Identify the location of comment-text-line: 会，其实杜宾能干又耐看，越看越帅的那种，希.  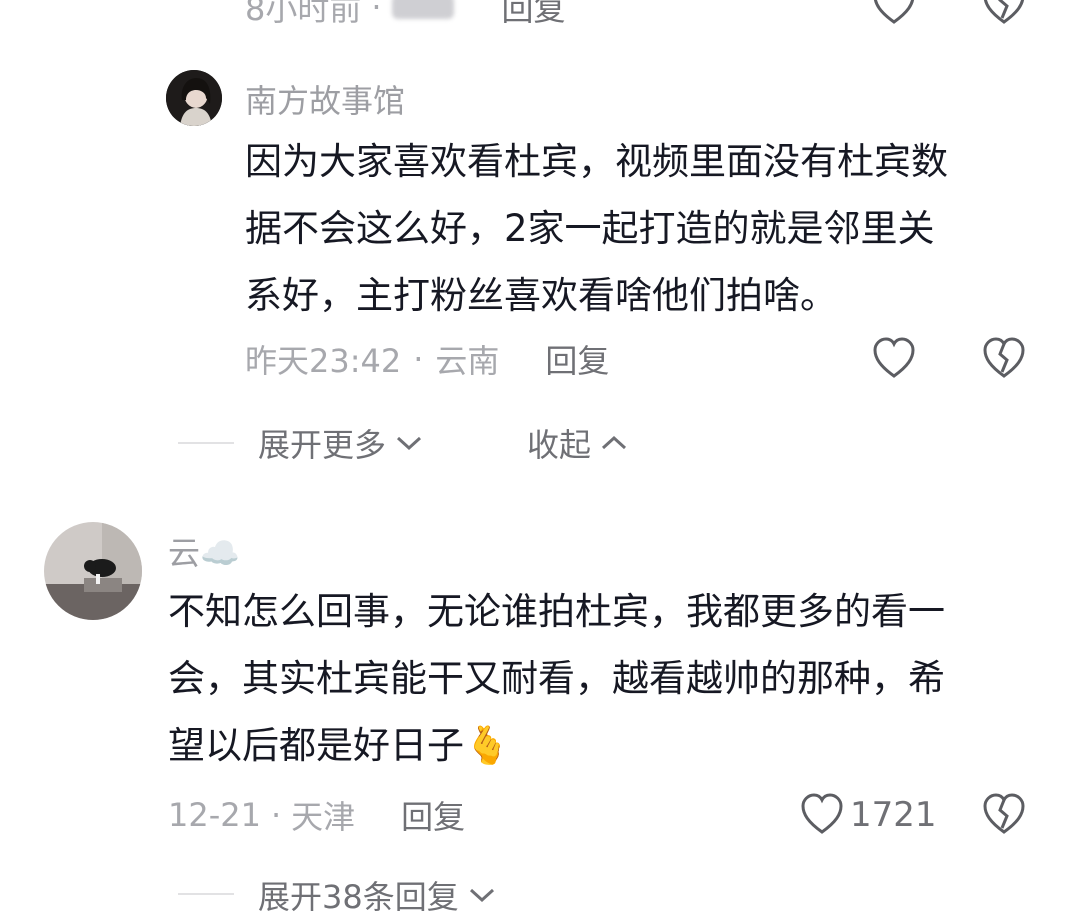
(556, 678).